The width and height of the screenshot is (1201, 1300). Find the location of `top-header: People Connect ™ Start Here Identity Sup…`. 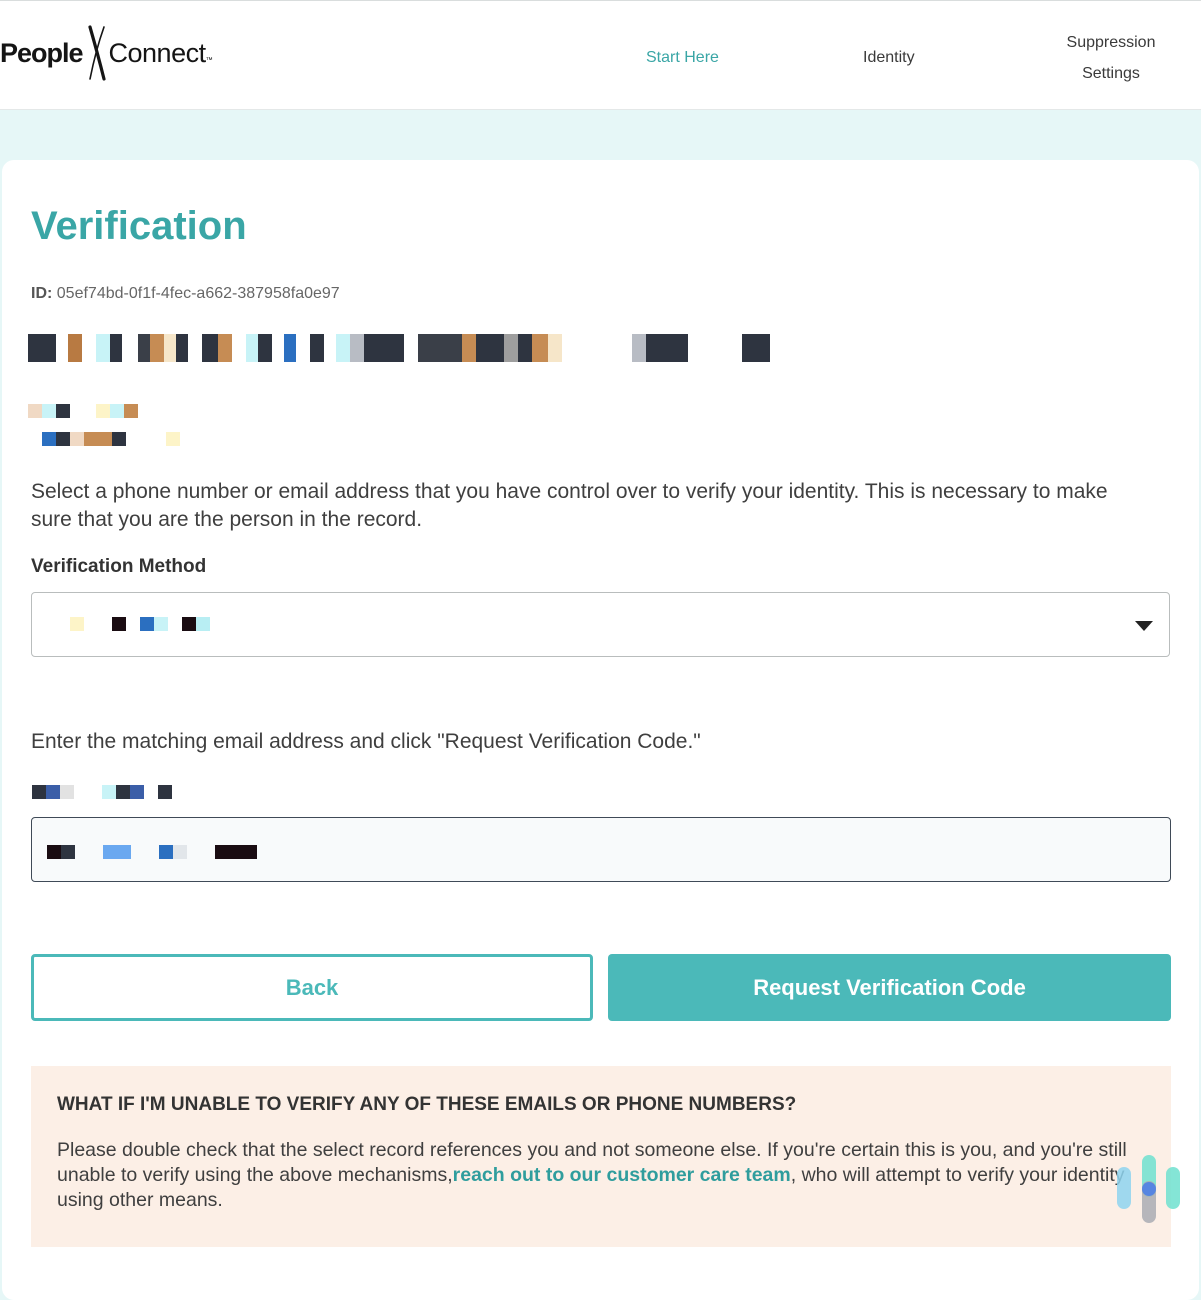

top-header: People Connect ™ Start Here Identity Sup… is located at coordinates (600, 55).